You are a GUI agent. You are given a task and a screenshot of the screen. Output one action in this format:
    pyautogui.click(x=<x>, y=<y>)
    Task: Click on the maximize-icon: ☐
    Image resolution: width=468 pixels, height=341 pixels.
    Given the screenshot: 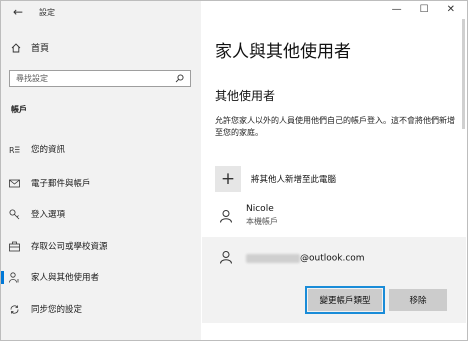 What is the action you would take?
    pyautogui.click(x=424, y=9)
    